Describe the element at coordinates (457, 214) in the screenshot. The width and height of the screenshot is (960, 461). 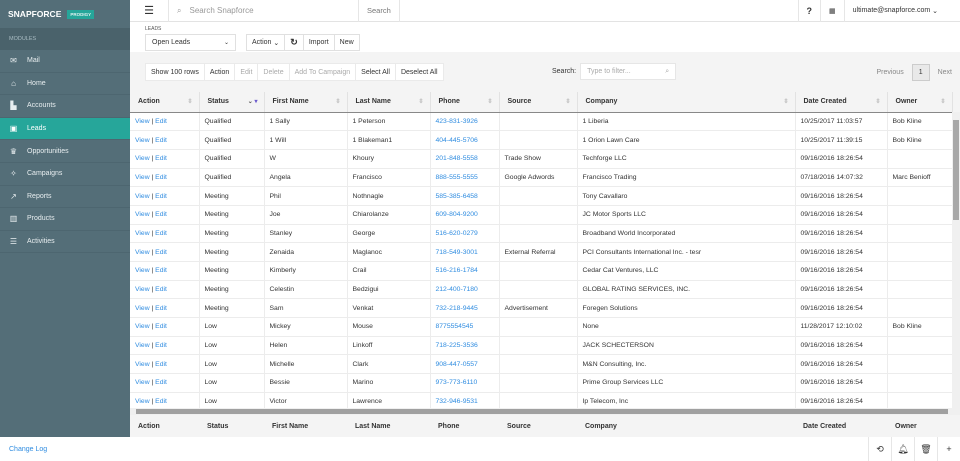
I see `phone-link: 609-804-9200` at that location.